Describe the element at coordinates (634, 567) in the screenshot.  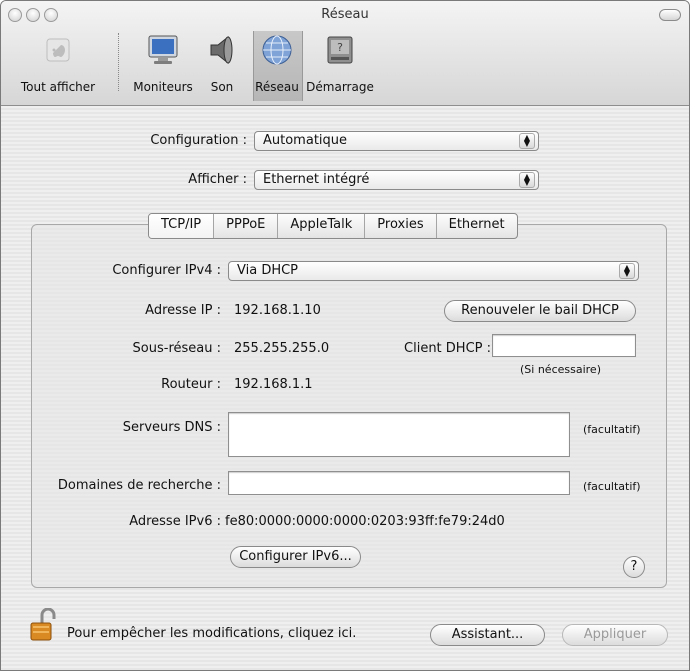
I see `help-button: ?` at that location.